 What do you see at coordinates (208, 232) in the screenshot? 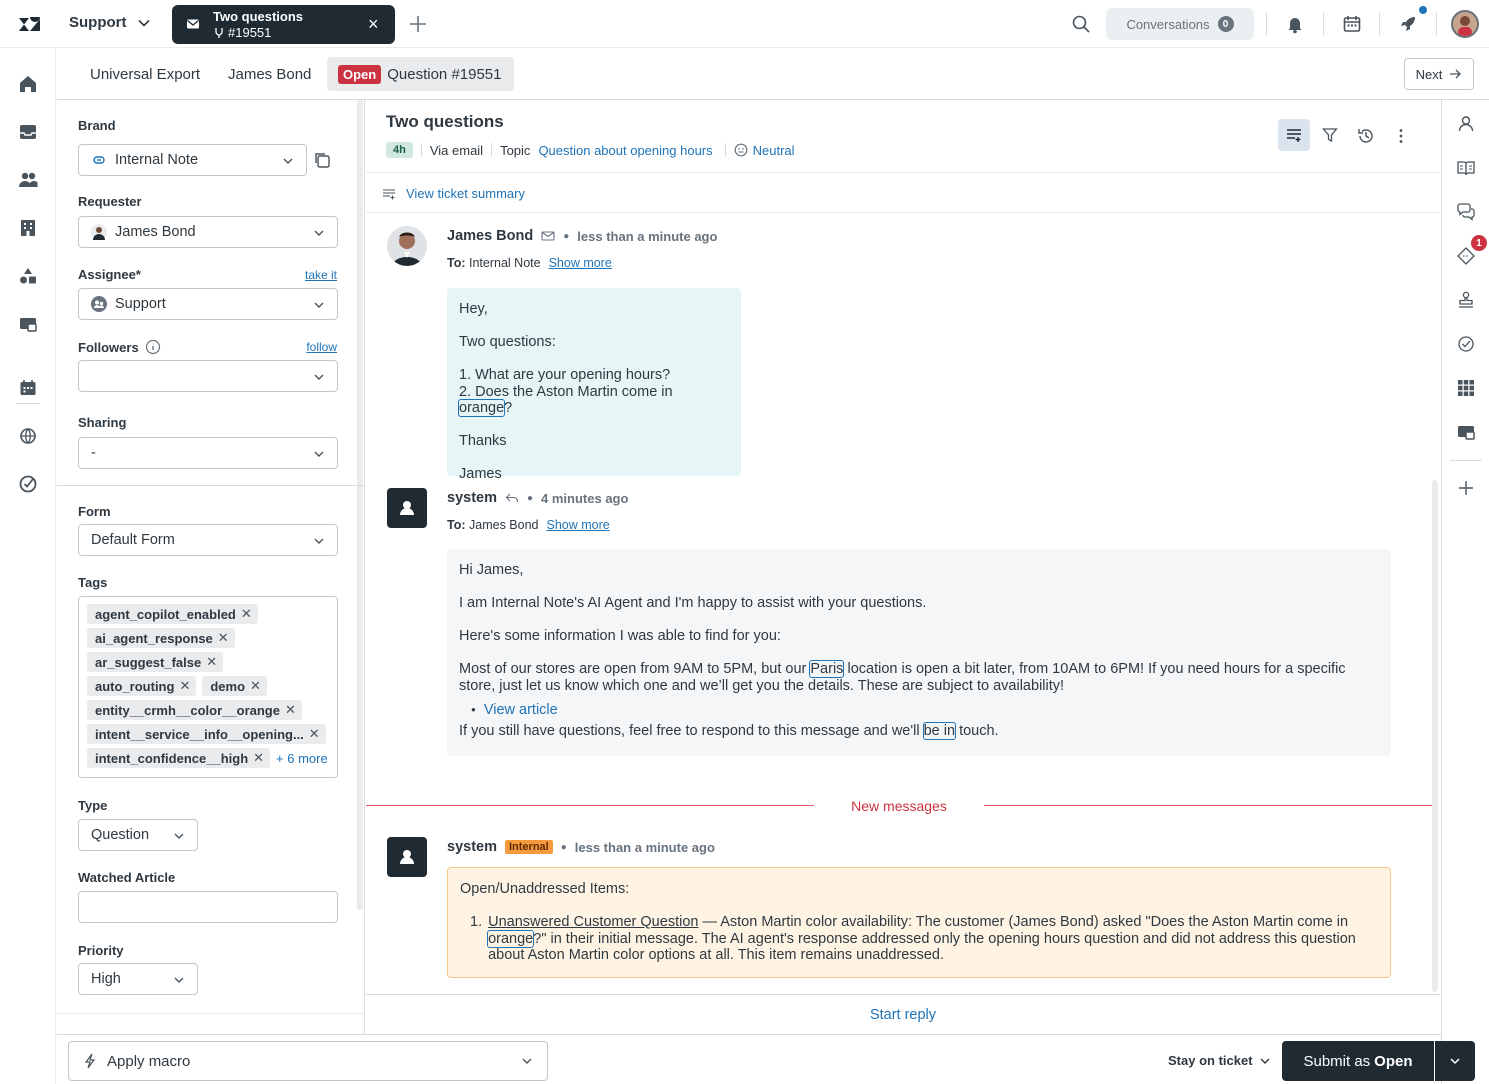
I see `requester-select: James Bond` at bounding box center [208, 232].